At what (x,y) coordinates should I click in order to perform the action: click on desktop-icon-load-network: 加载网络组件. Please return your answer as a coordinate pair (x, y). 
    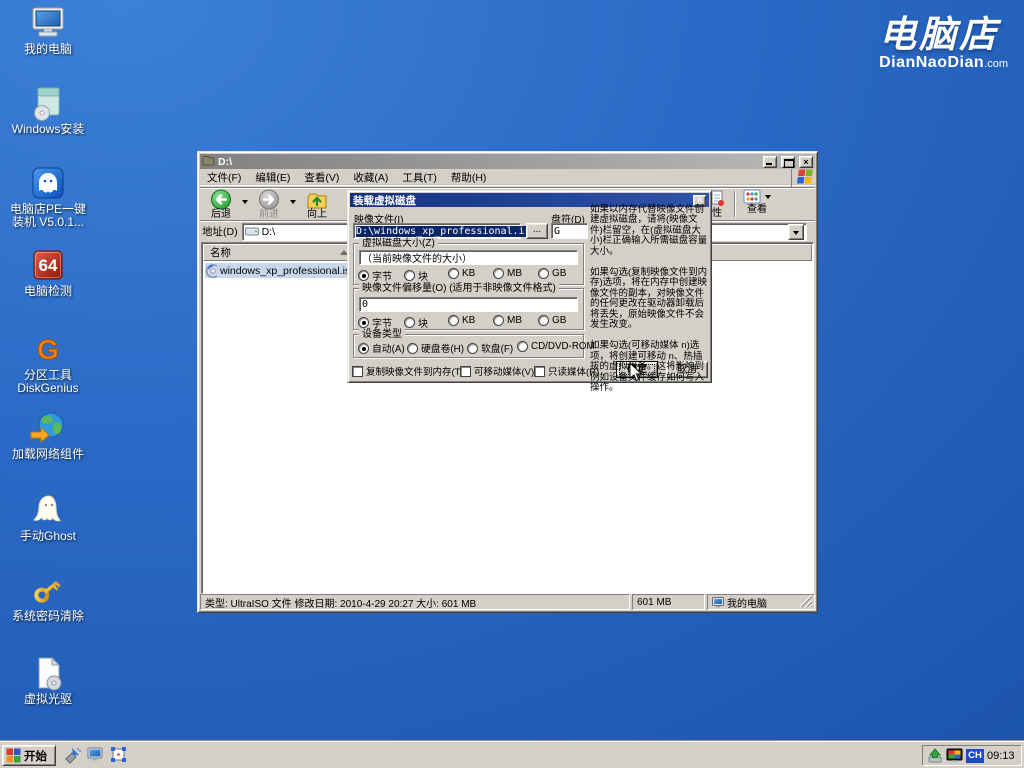
    Looking at the image, I should click on (48, 435).